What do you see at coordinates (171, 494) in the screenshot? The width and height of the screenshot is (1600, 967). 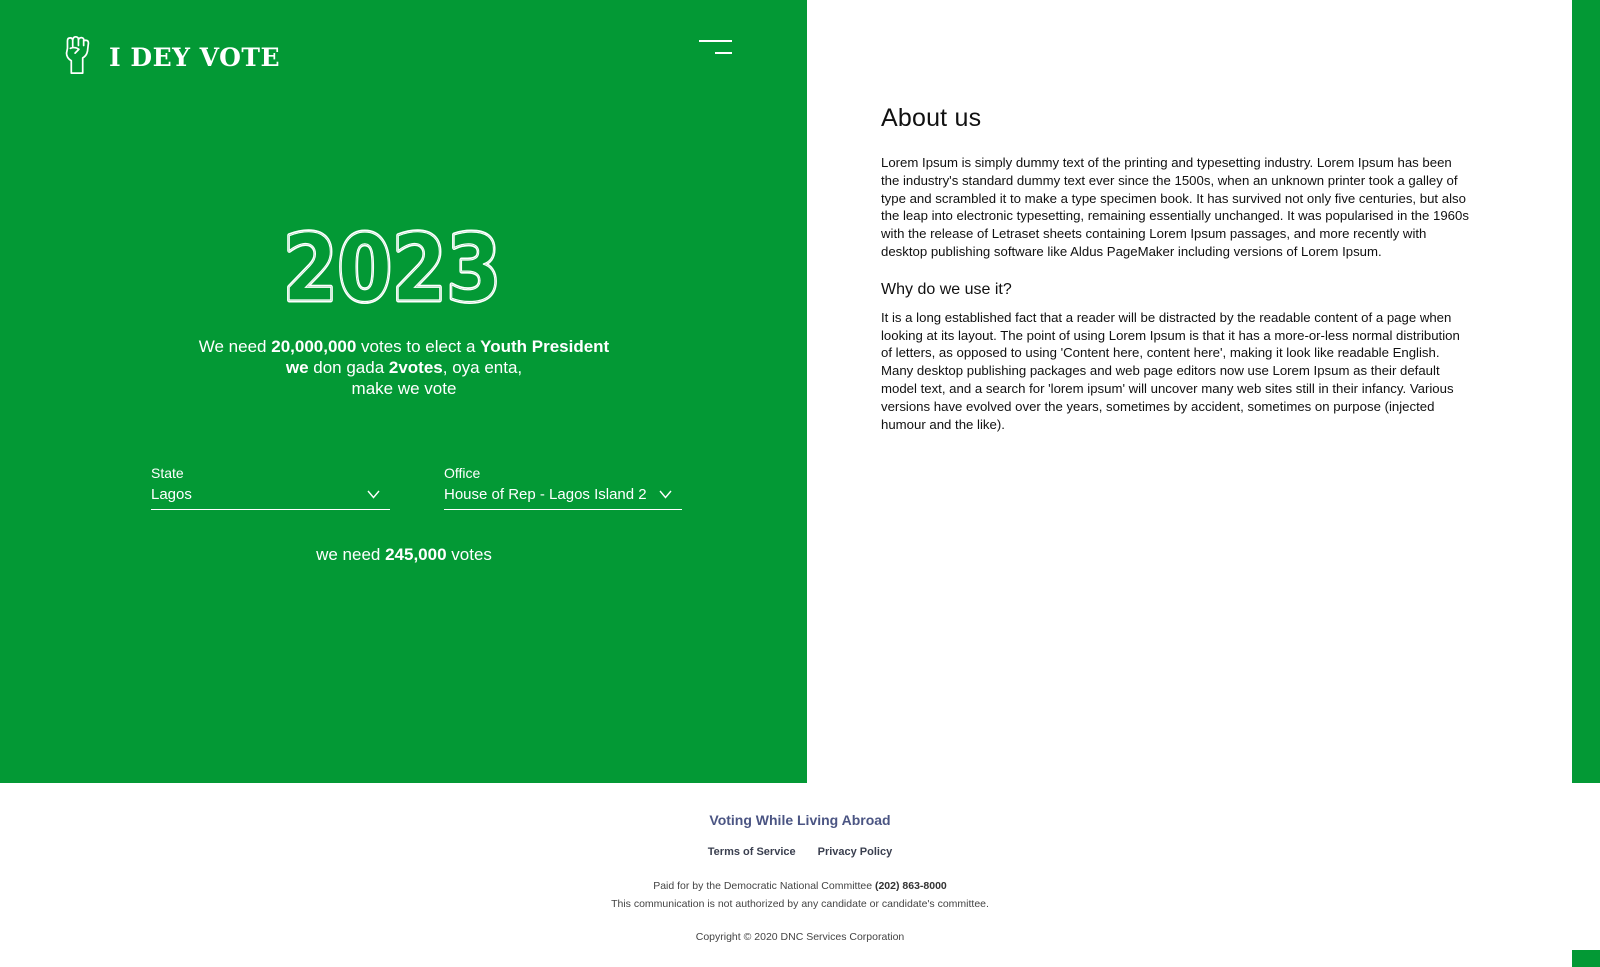 I see `state-value: Lagos` at bounding box center [171, 494].